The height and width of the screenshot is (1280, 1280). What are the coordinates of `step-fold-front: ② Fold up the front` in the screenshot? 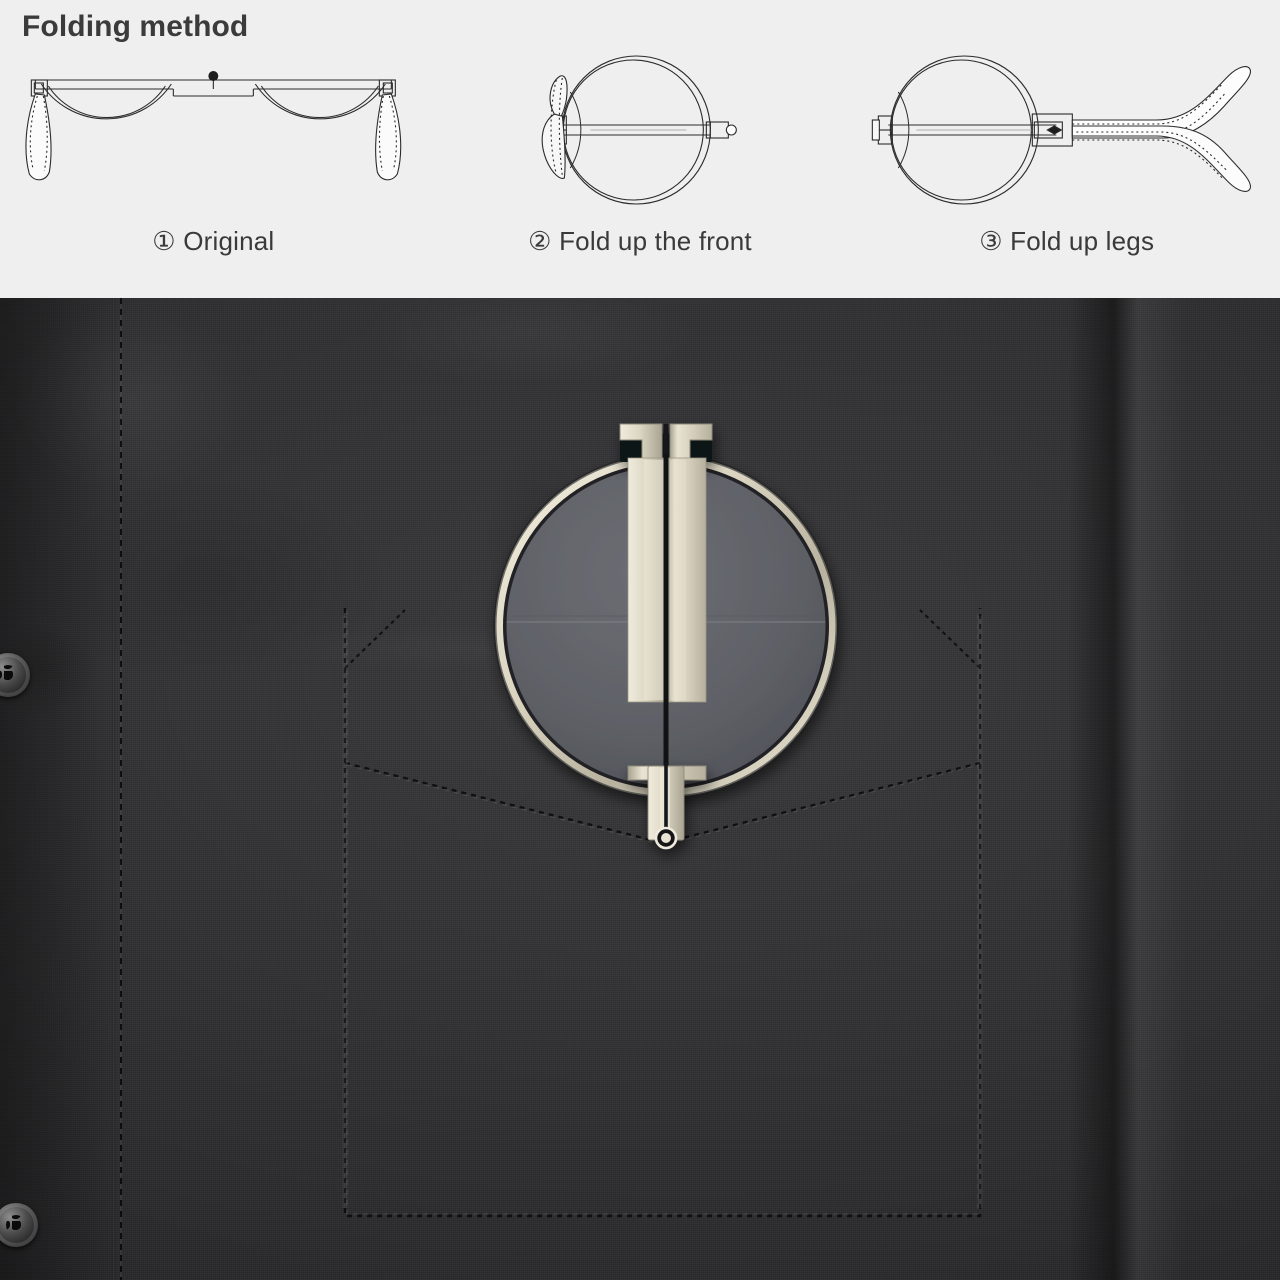 It's located at (640, 169).